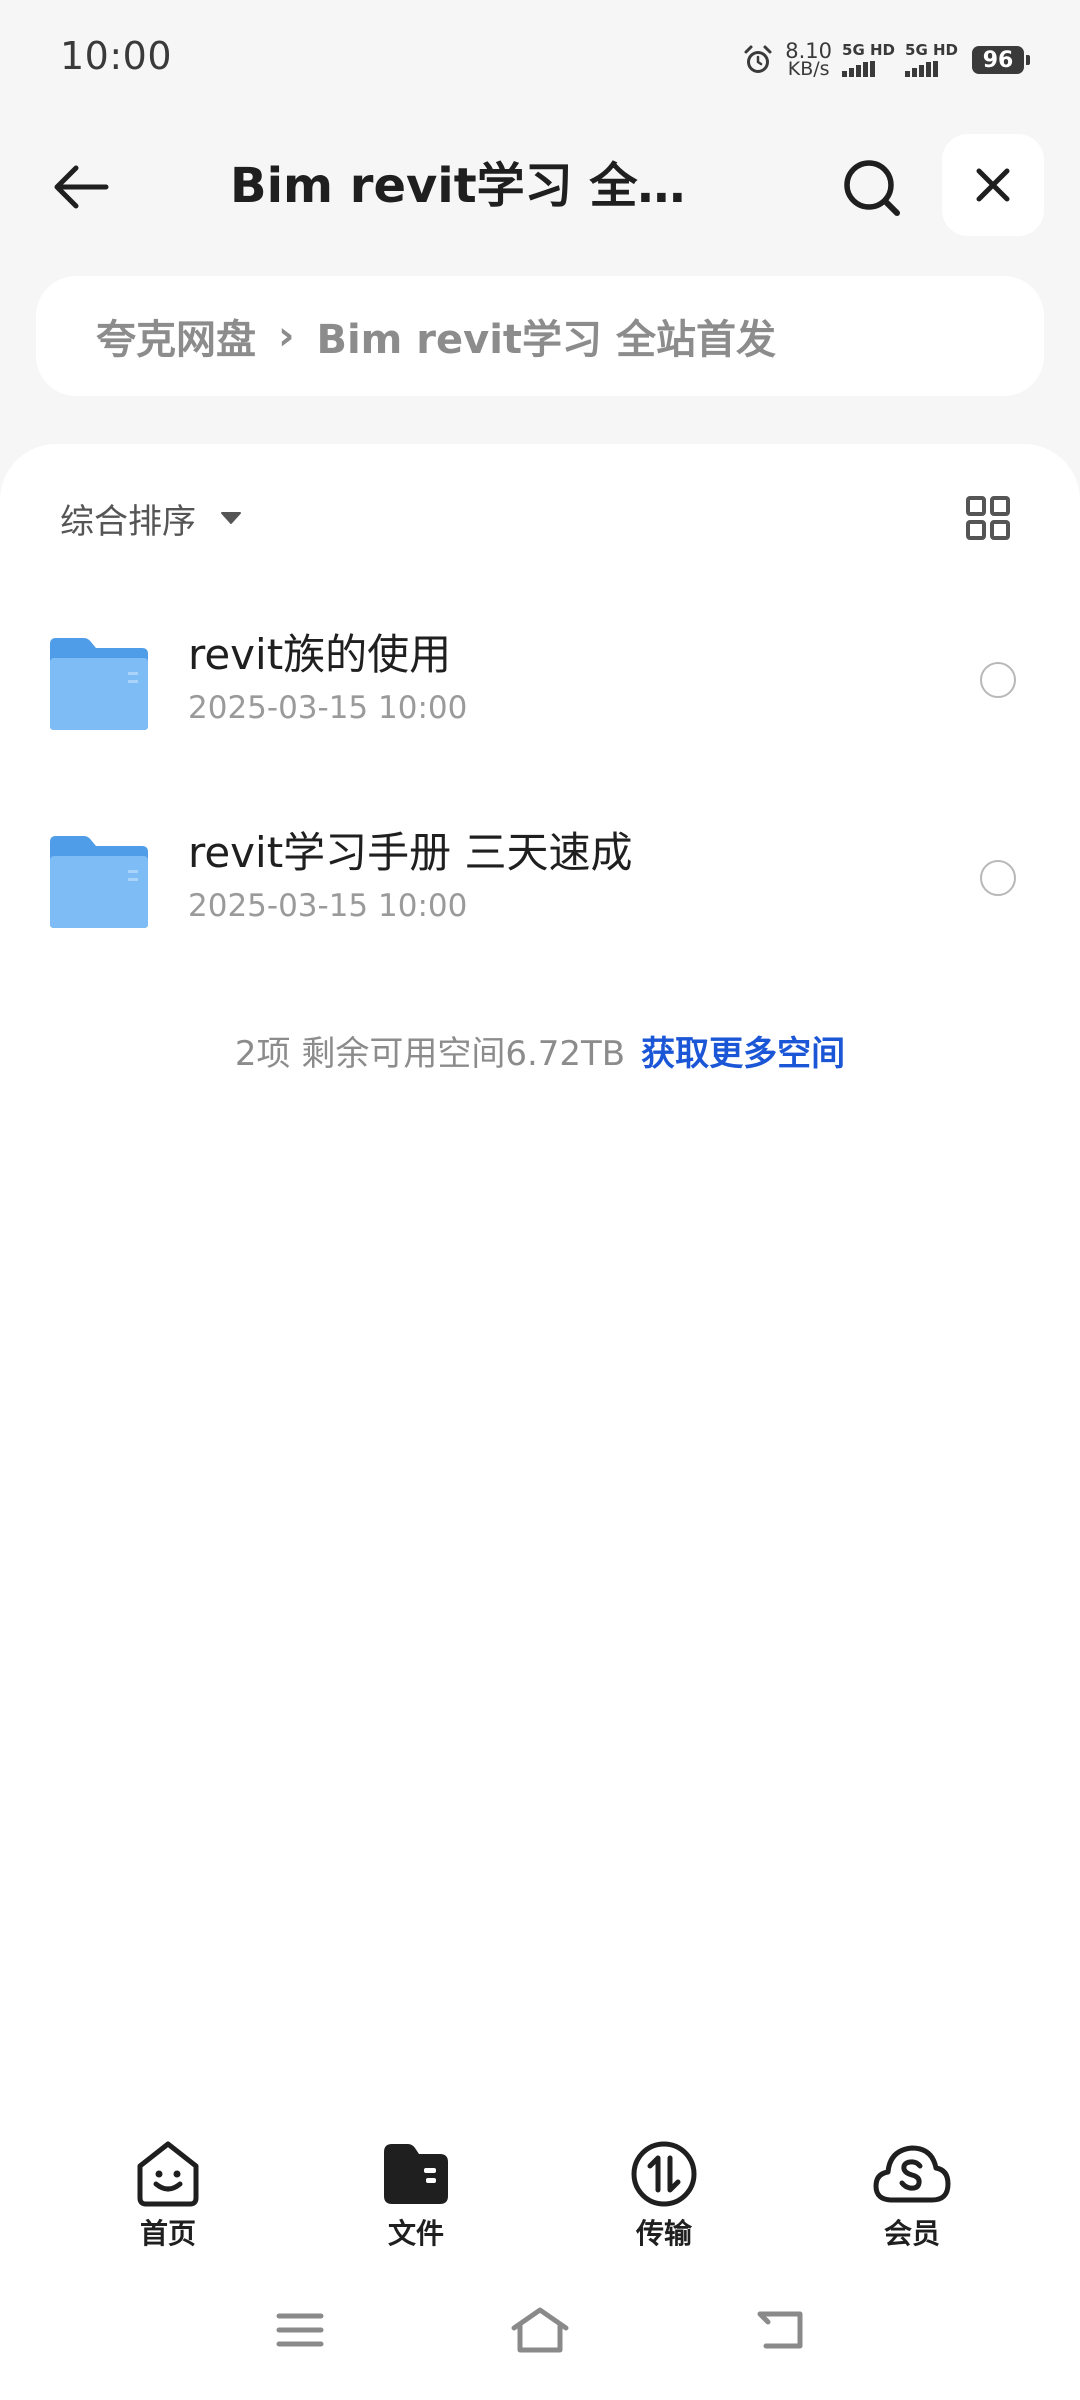  What do you see at coordinates (540, 699) in the screenshot?
I see `list-item: revit族的使用 2025-03-15 10:00` at bounding box center [540, 699].